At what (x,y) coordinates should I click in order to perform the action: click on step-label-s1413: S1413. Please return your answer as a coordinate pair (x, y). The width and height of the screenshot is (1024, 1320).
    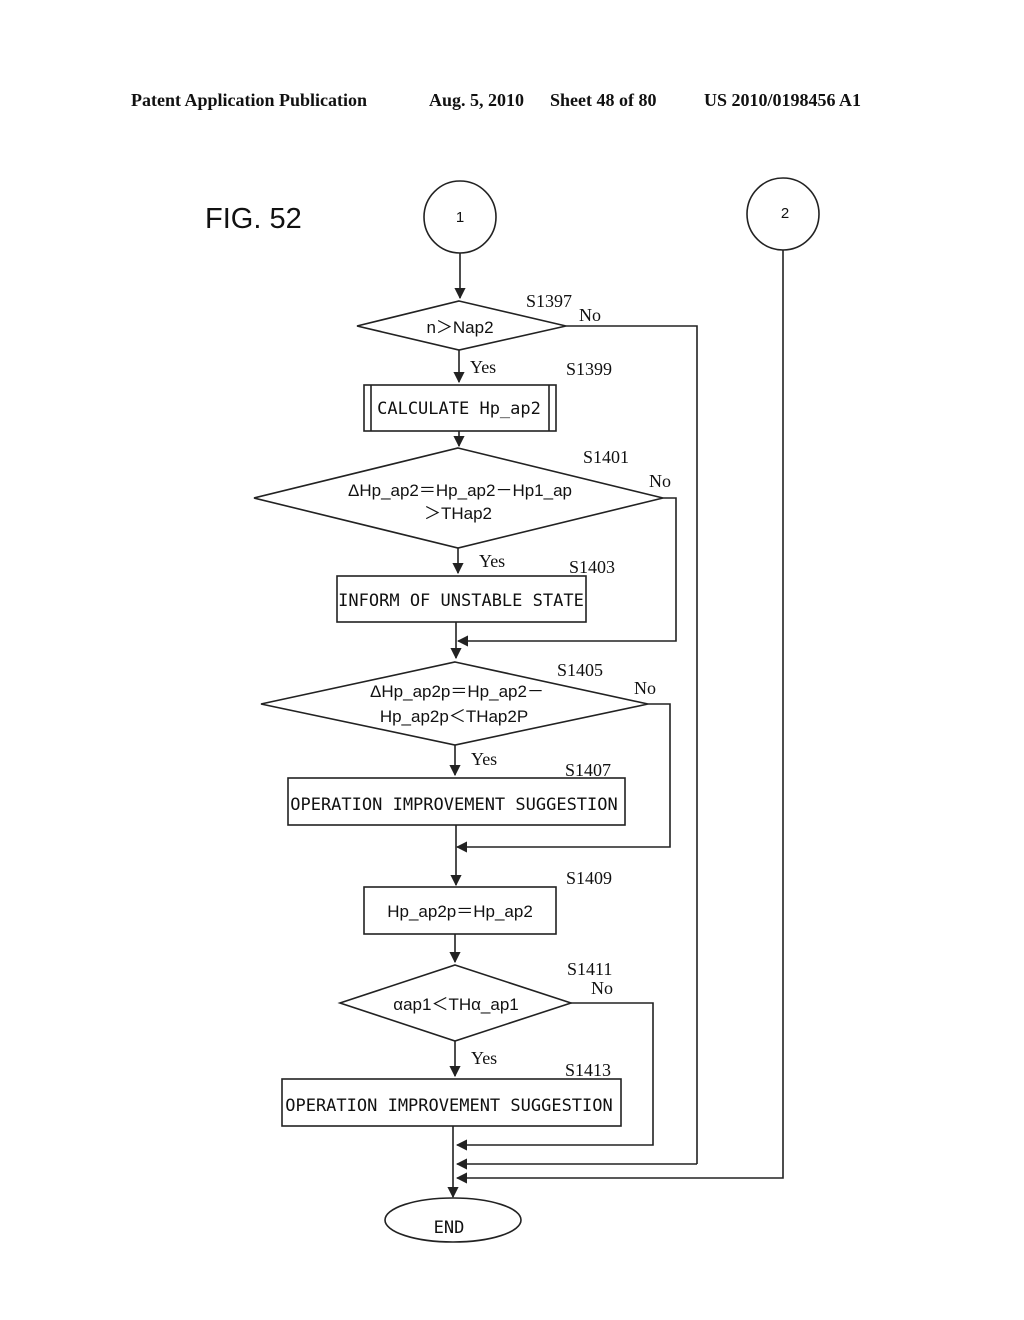
    Looking at the image, I should click on (588, 1070).